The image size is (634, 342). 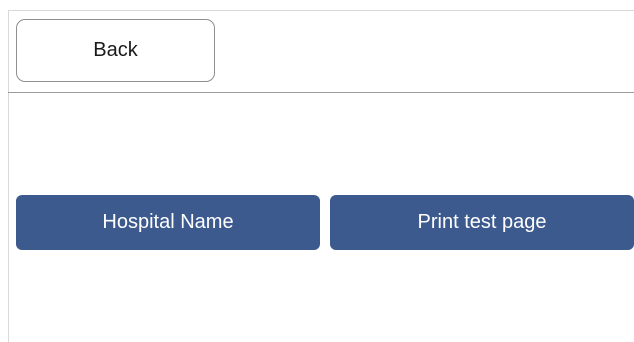 What do you see at coordinates (321, 92) in the screenshot?
I see `header-divider` at bounding box center [321, 92].